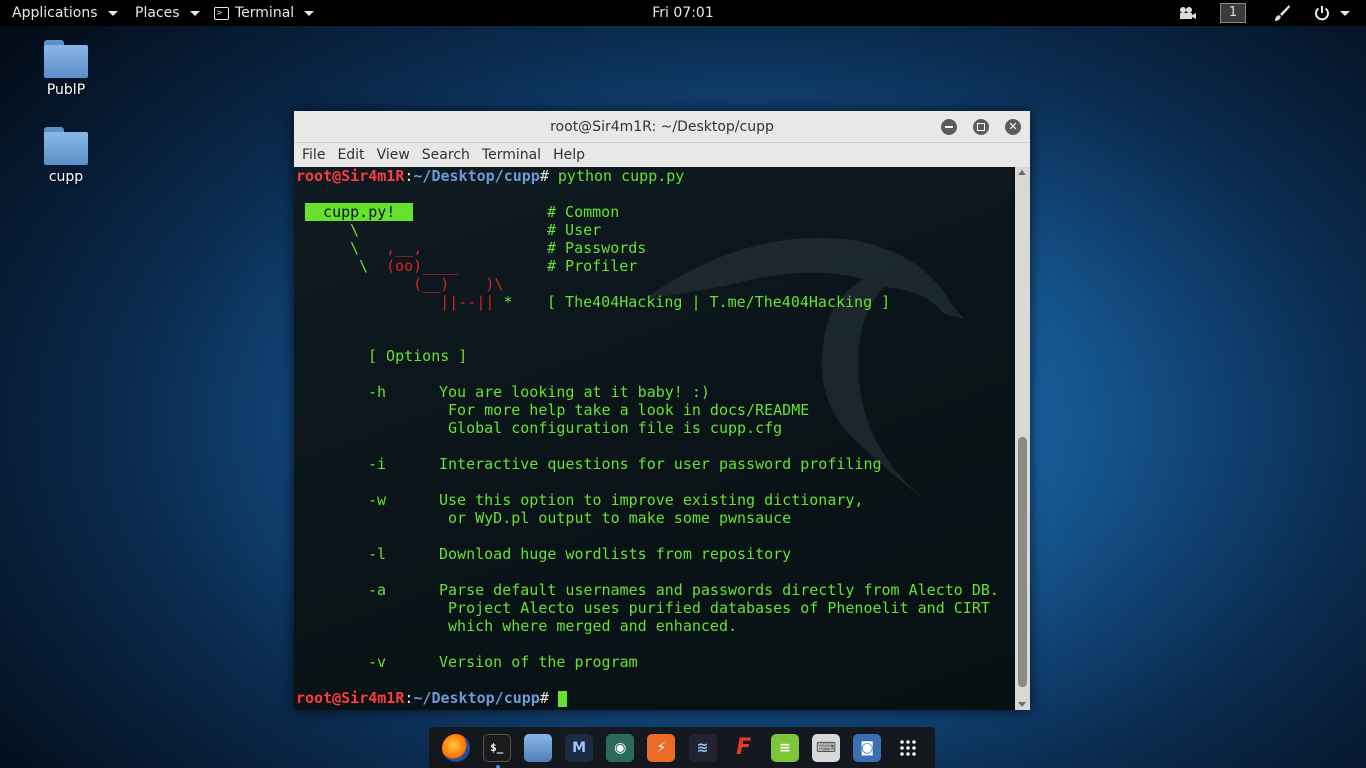  I want to click on places-menu: Places, so click(167, 13).